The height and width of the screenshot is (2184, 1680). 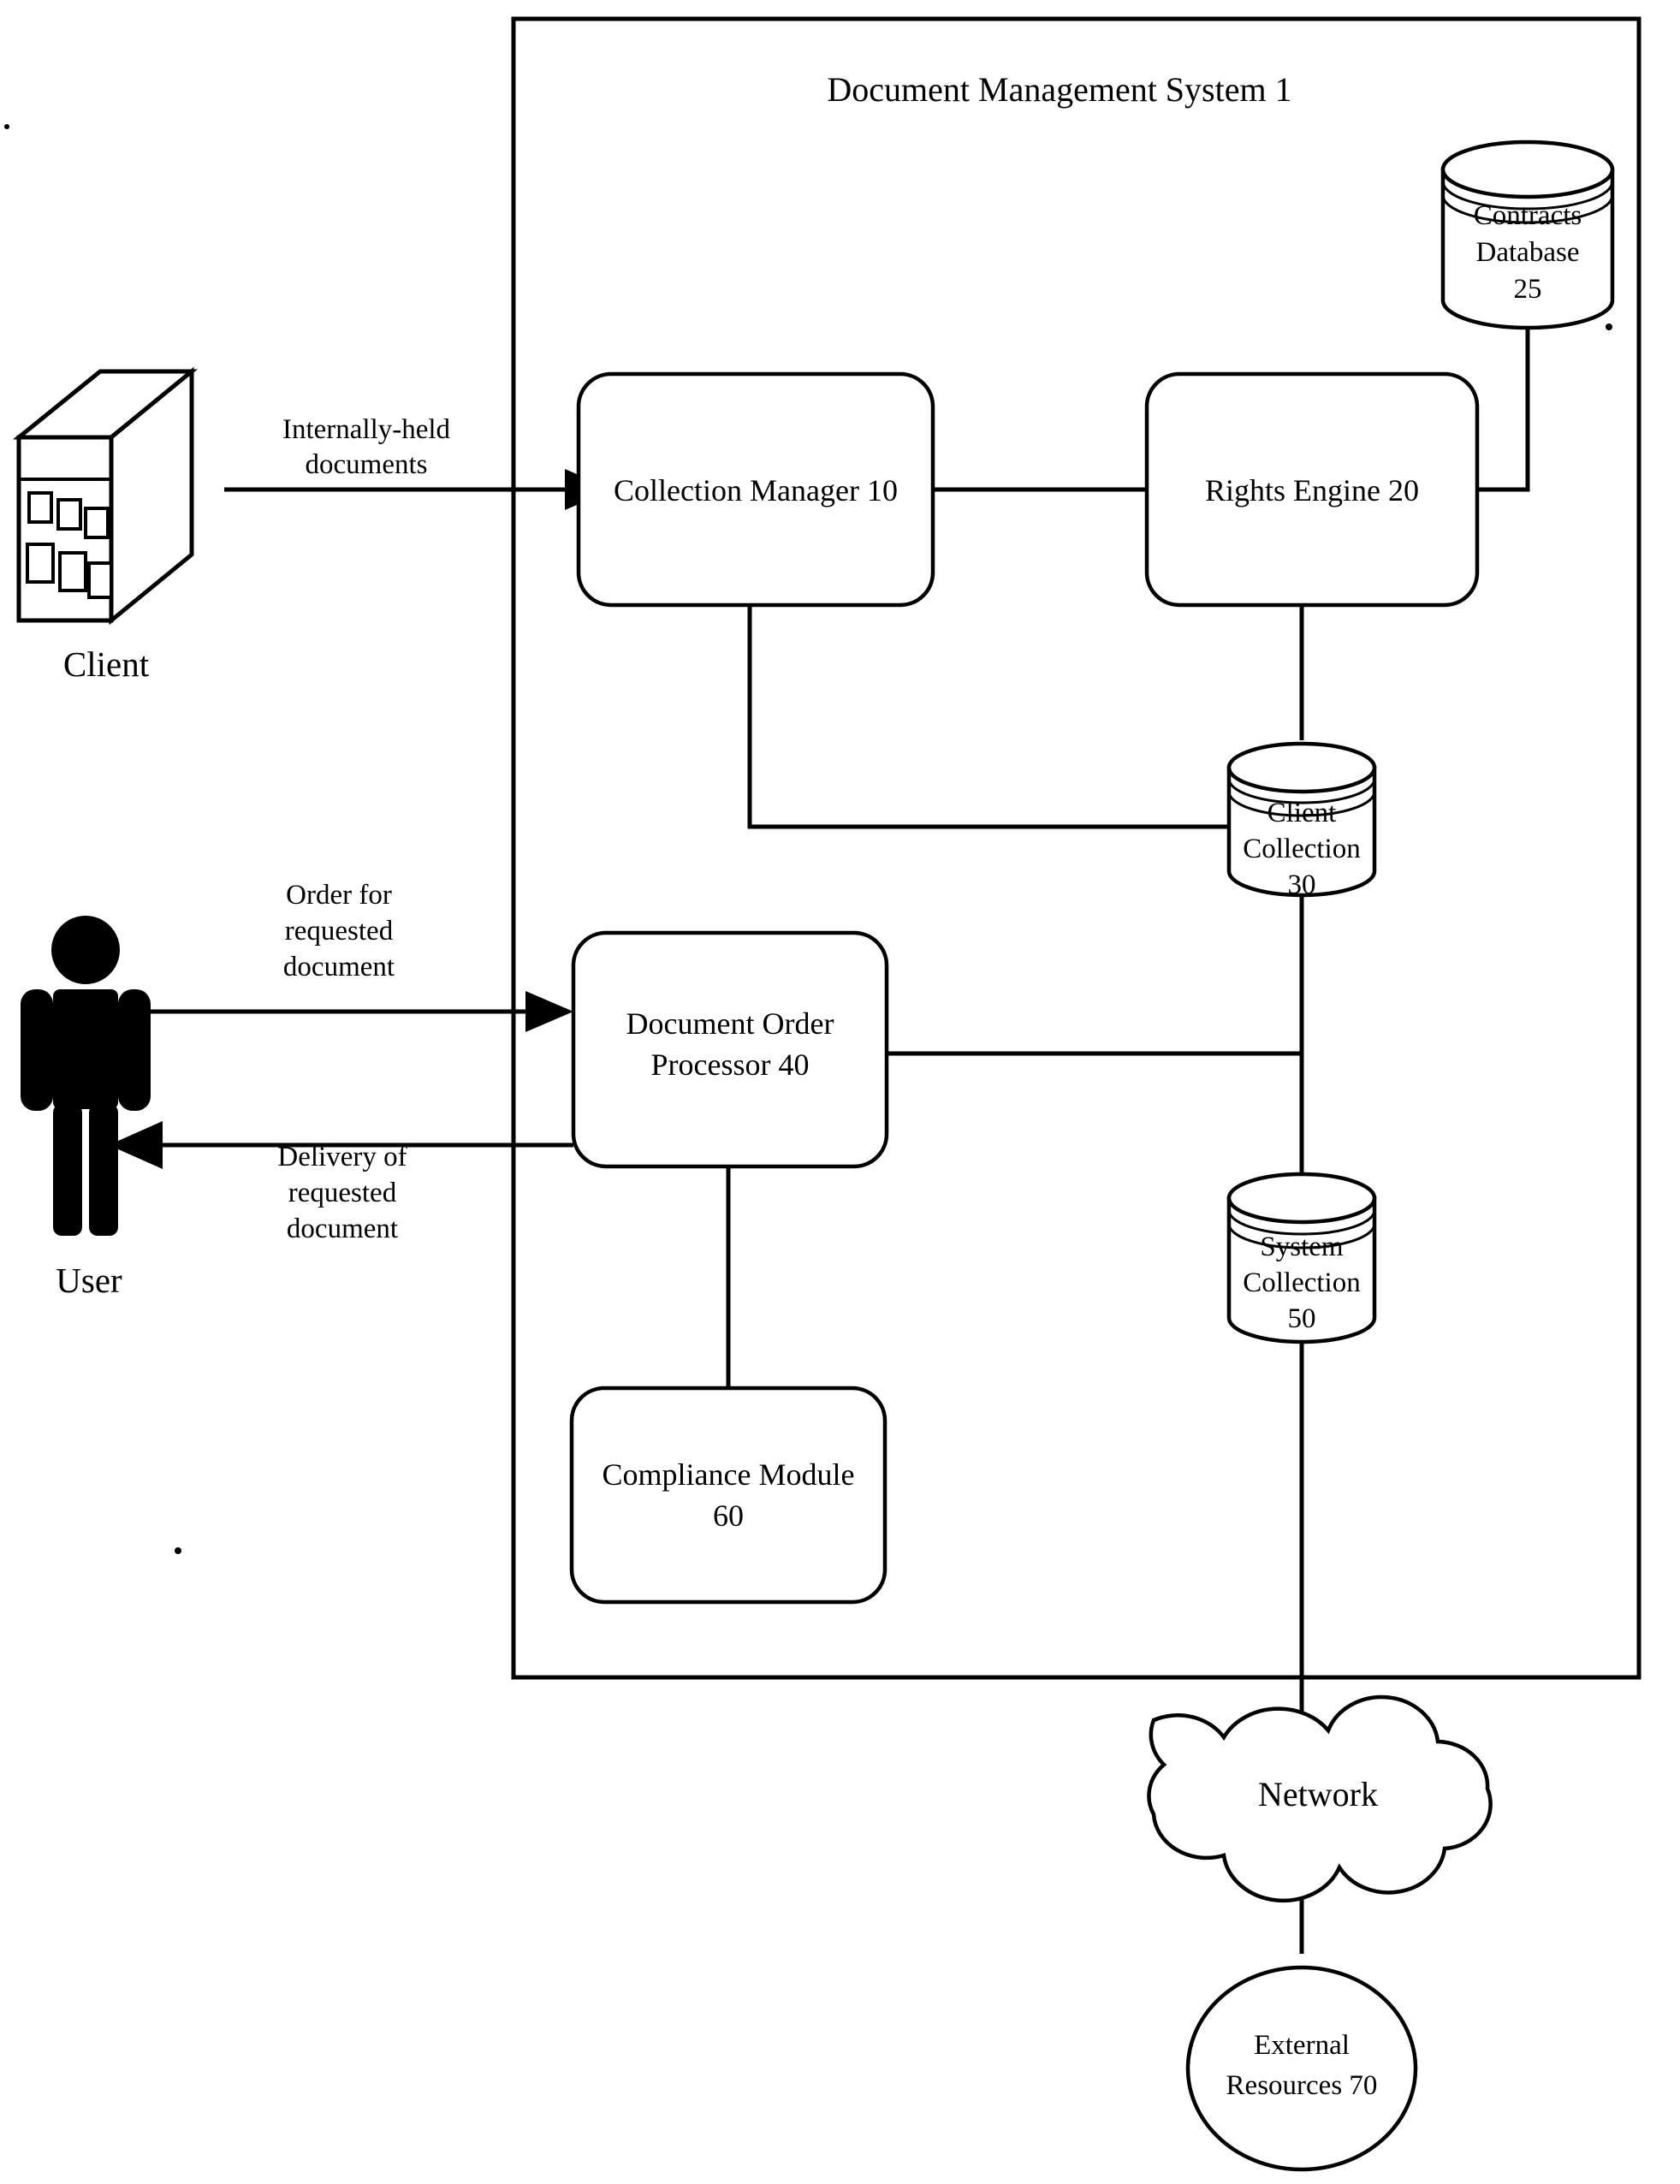 I want to click on order-for-line2: requested, so click(x=340, y=931).